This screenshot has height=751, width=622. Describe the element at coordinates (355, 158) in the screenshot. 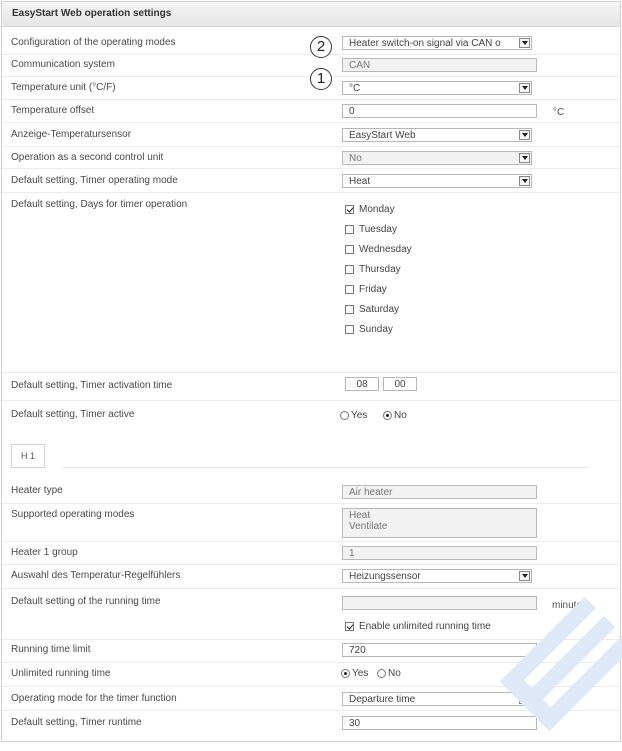

I see `second-control-unit-value: No` at that location.